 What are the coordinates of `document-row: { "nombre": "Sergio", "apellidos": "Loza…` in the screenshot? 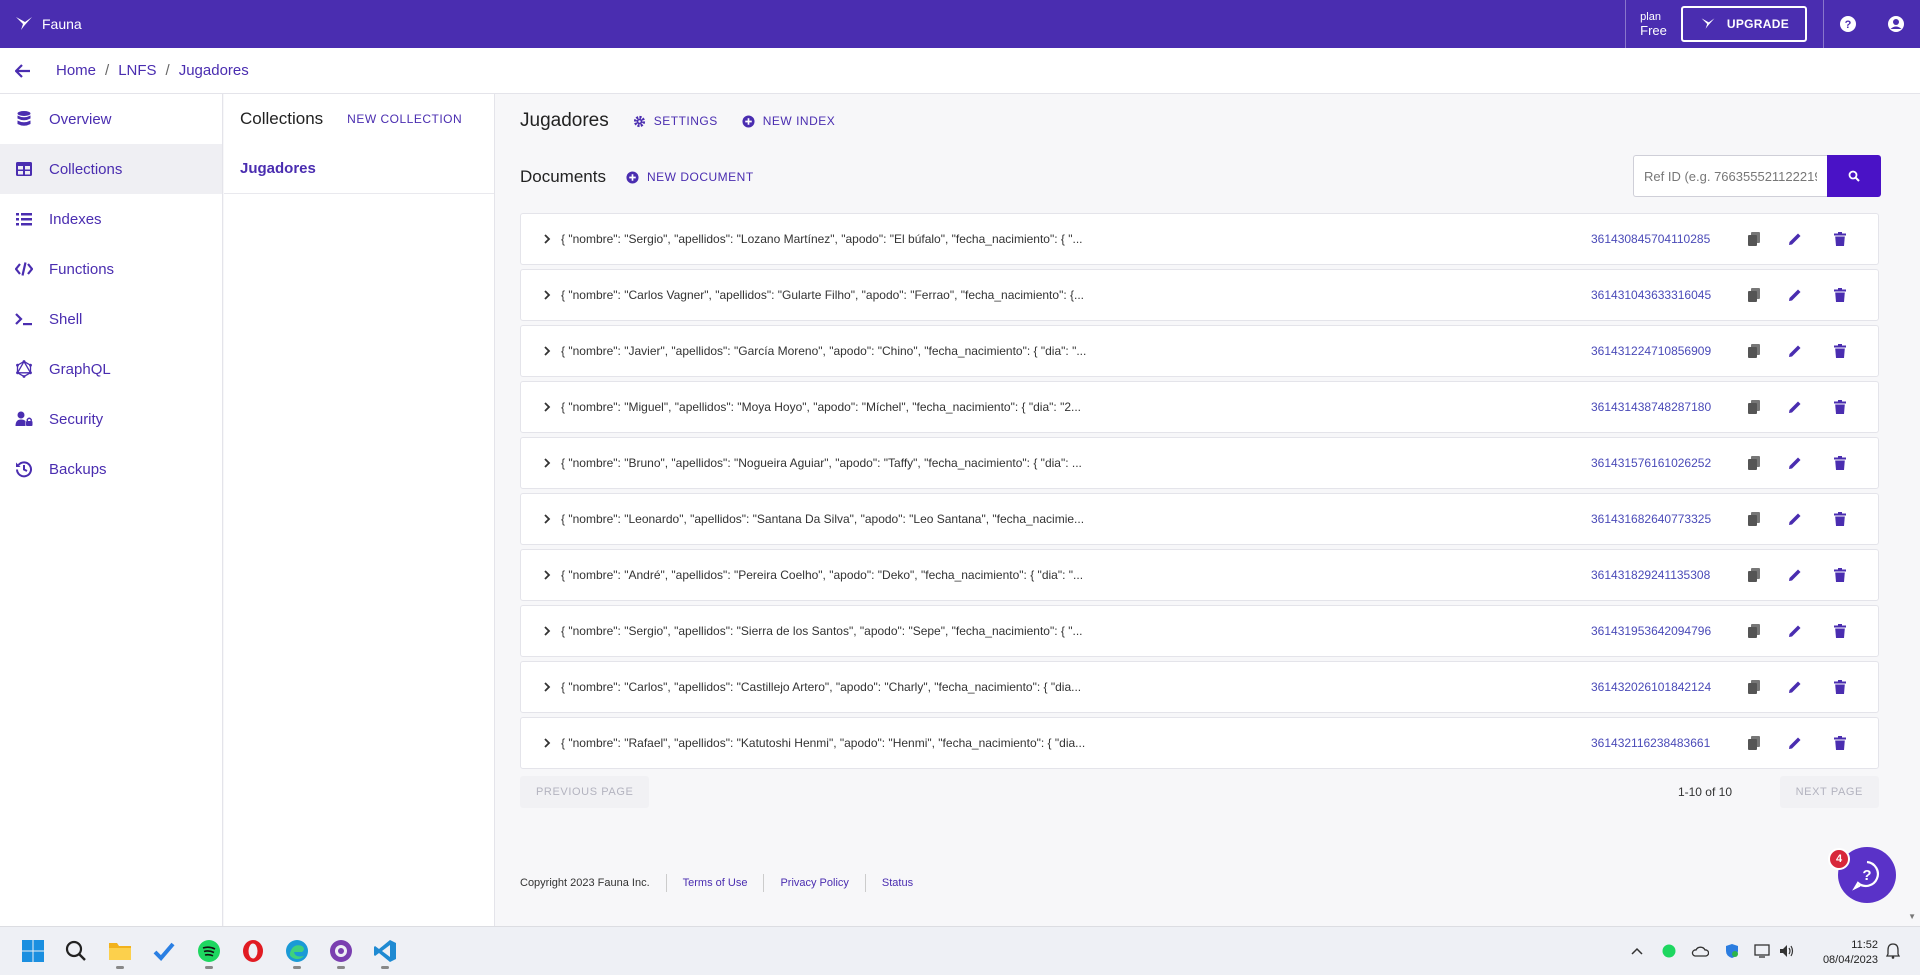 It's located at (1199, 239).